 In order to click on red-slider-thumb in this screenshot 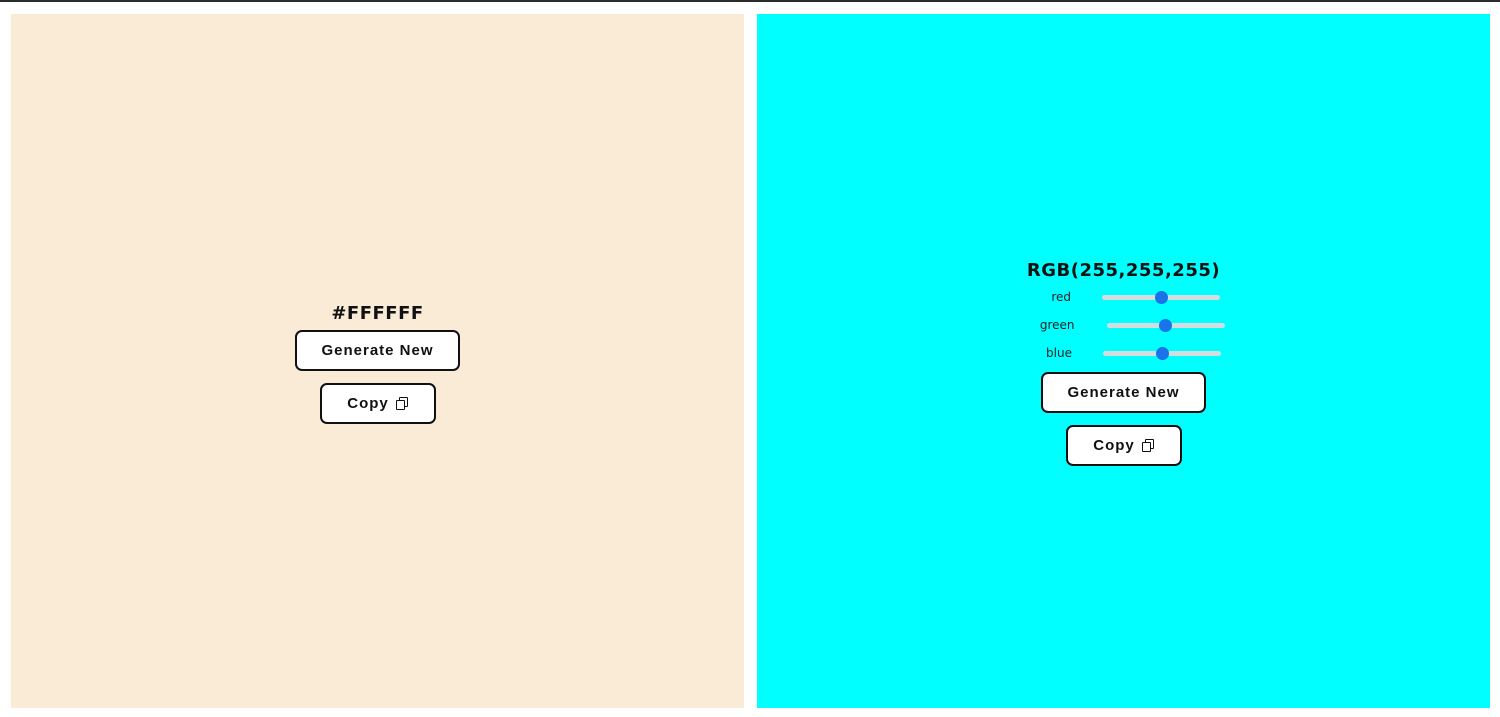, I will do `click(1161, 297)`.